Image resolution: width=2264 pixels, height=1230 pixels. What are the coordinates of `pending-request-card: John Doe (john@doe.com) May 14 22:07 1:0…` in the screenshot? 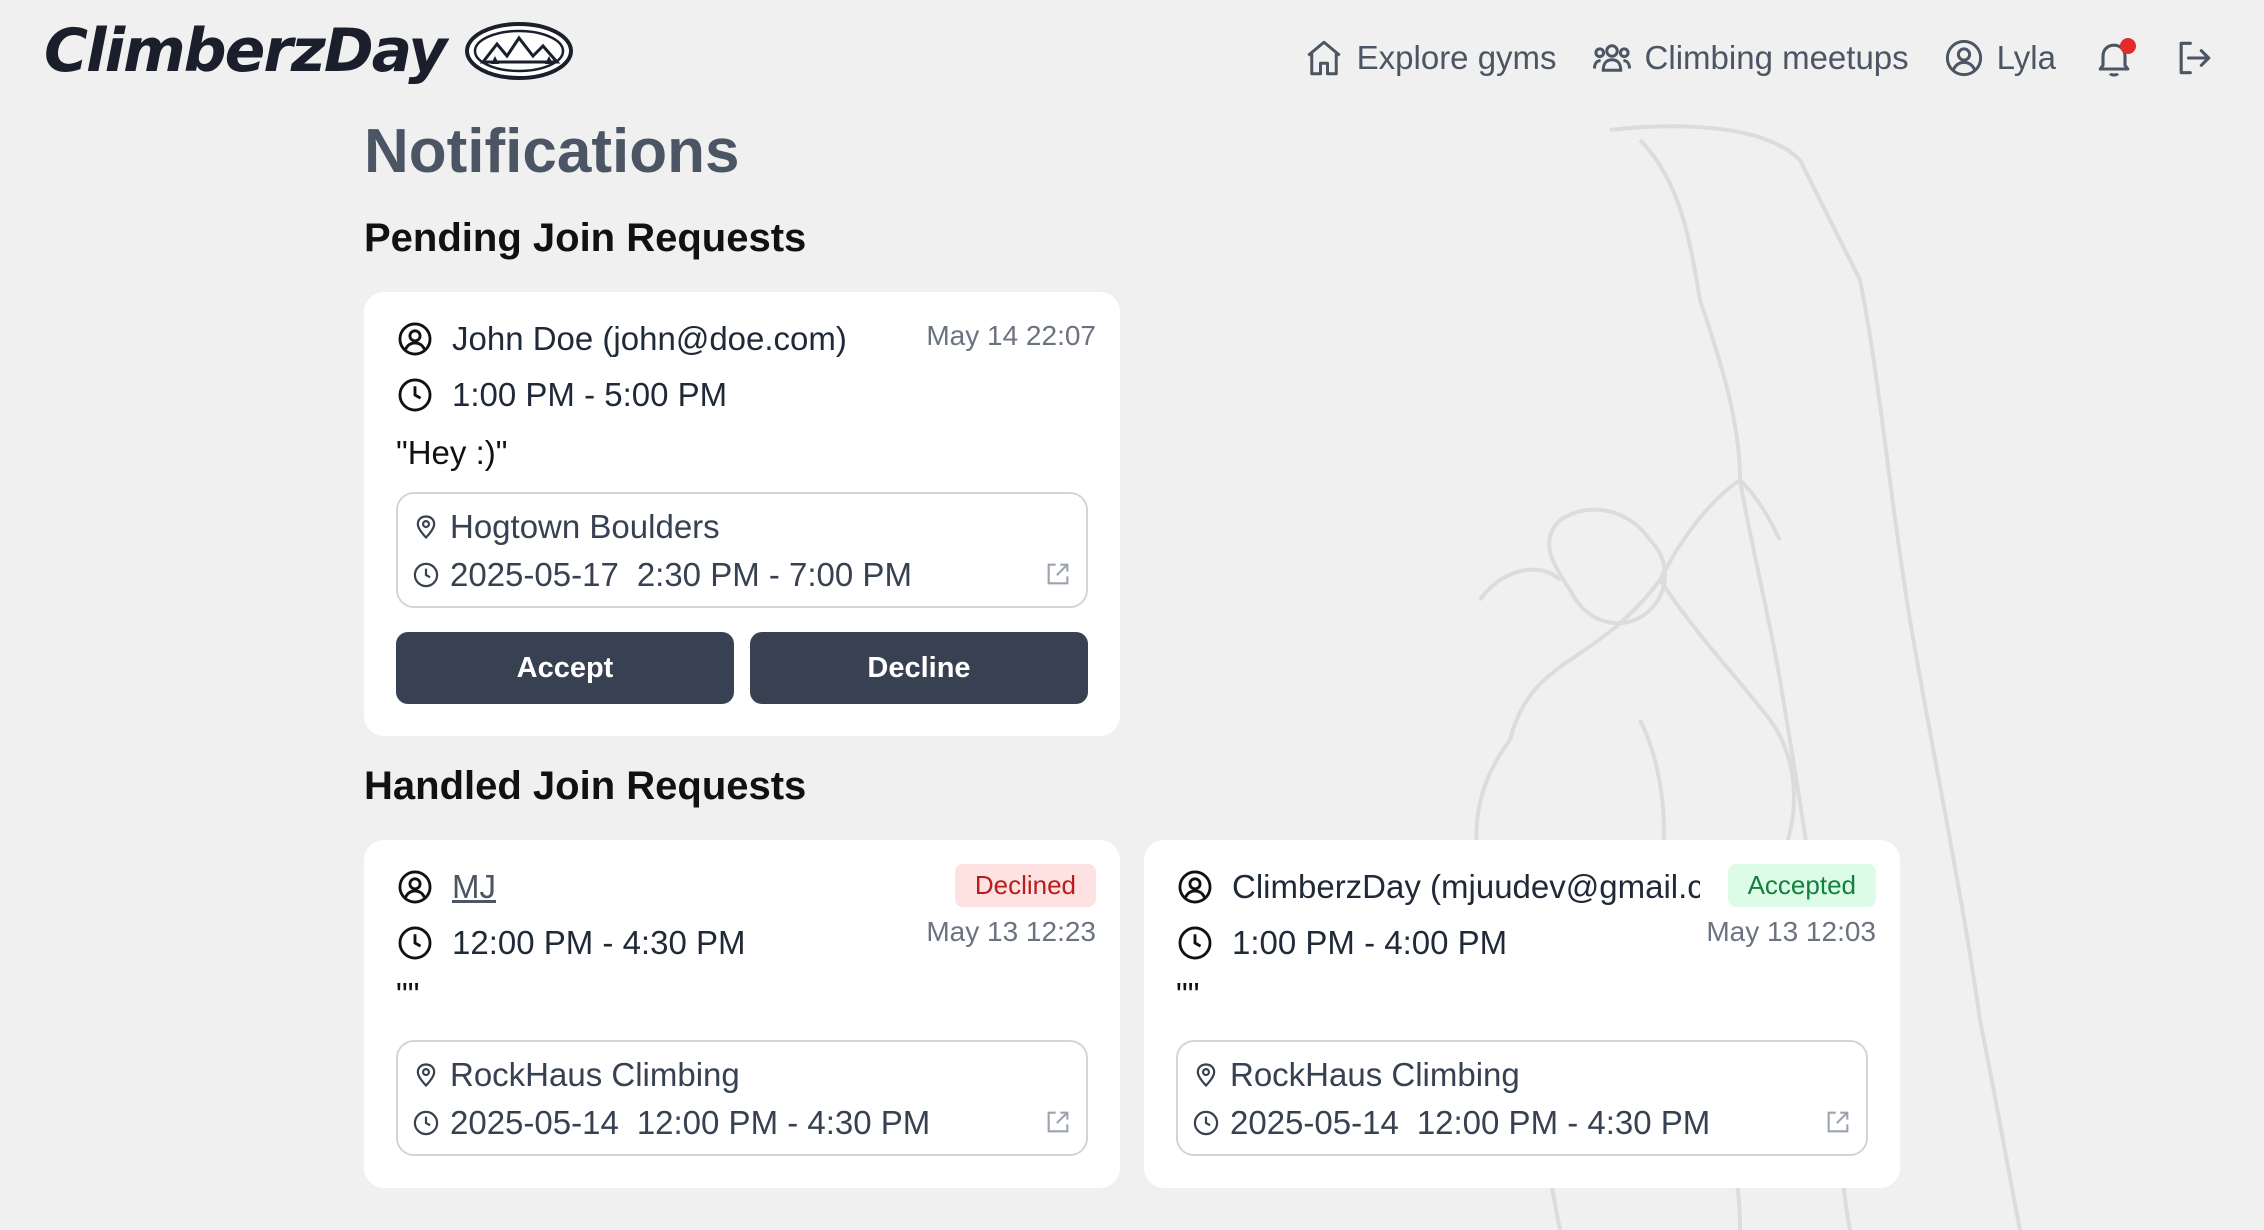 It's located at (742, 514).